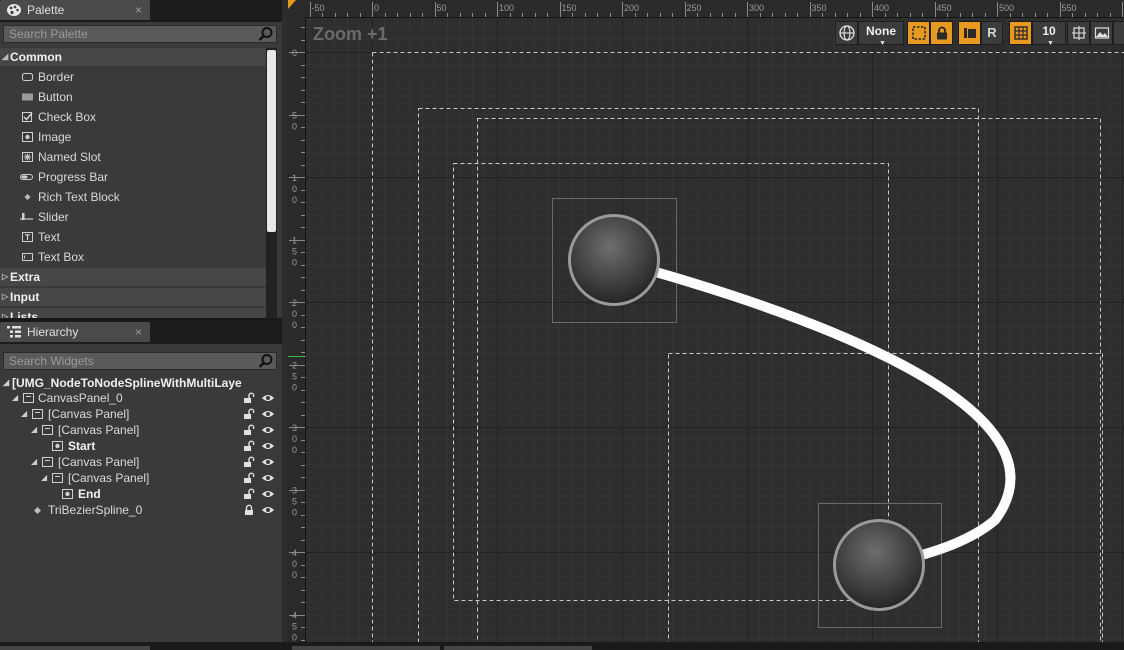  What do you see at coordinates (27, 237) in the screenshot?
I see `text-icon` at bounding box center [27, 237].